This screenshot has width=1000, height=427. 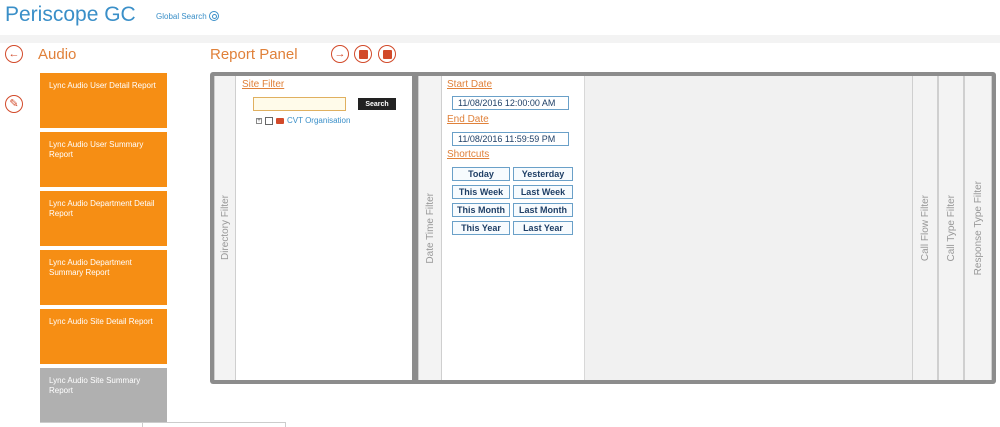 What do you see at coordinates (543, 174) in the screenshot?
I see `shortcut-yesterday-button: Yesterday` at bounding box center [543, 174].